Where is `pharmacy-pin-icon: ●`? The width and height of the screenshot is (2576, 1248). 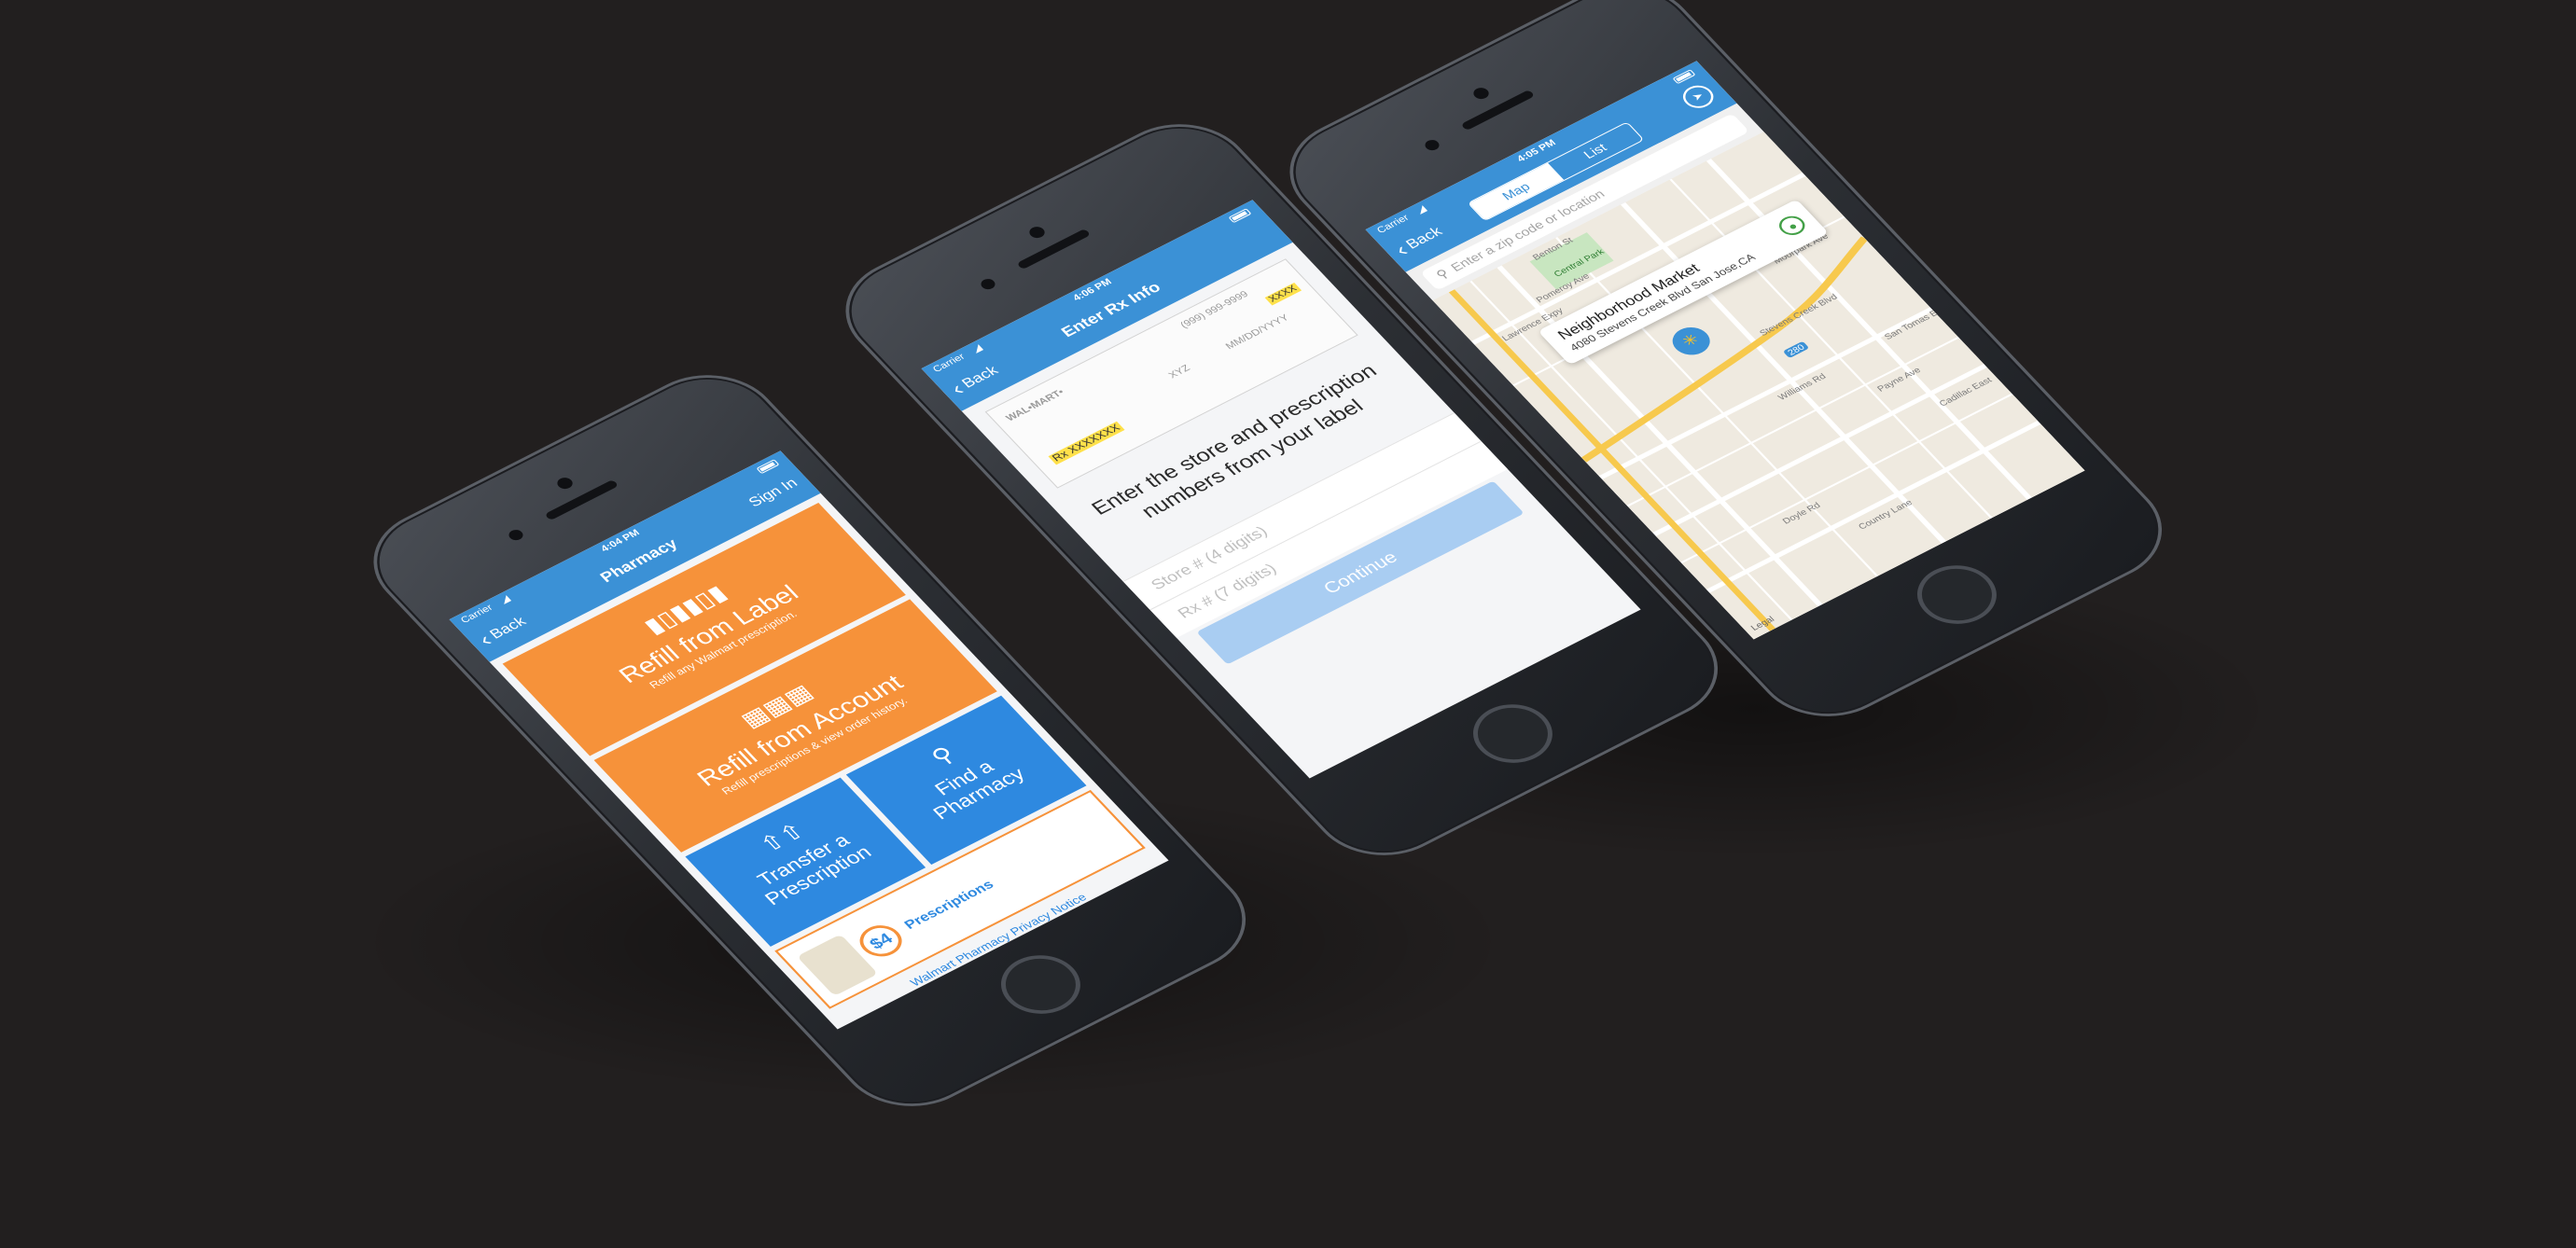
pharmacy-pin-icon: ● is located at coordinates (1792, 225).